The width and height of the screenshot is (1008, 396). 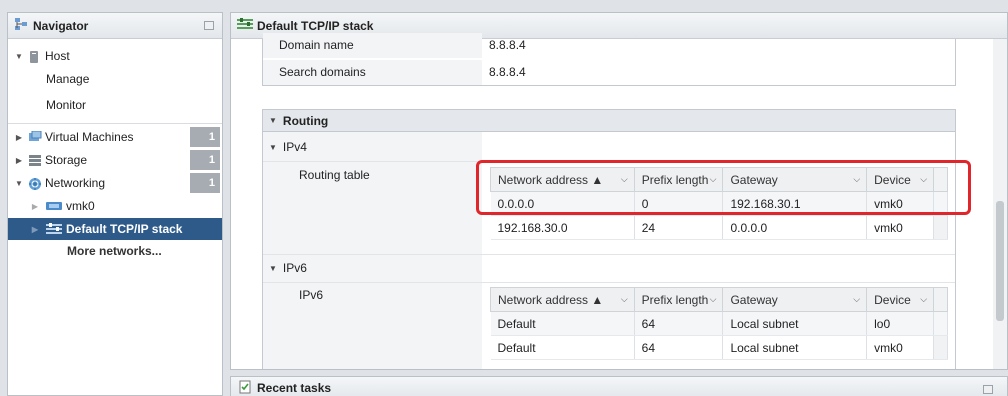 What do you see at coordinates (723, 187) in the screenshot?
I see `highlight-box` at bounding box center [723, 187].